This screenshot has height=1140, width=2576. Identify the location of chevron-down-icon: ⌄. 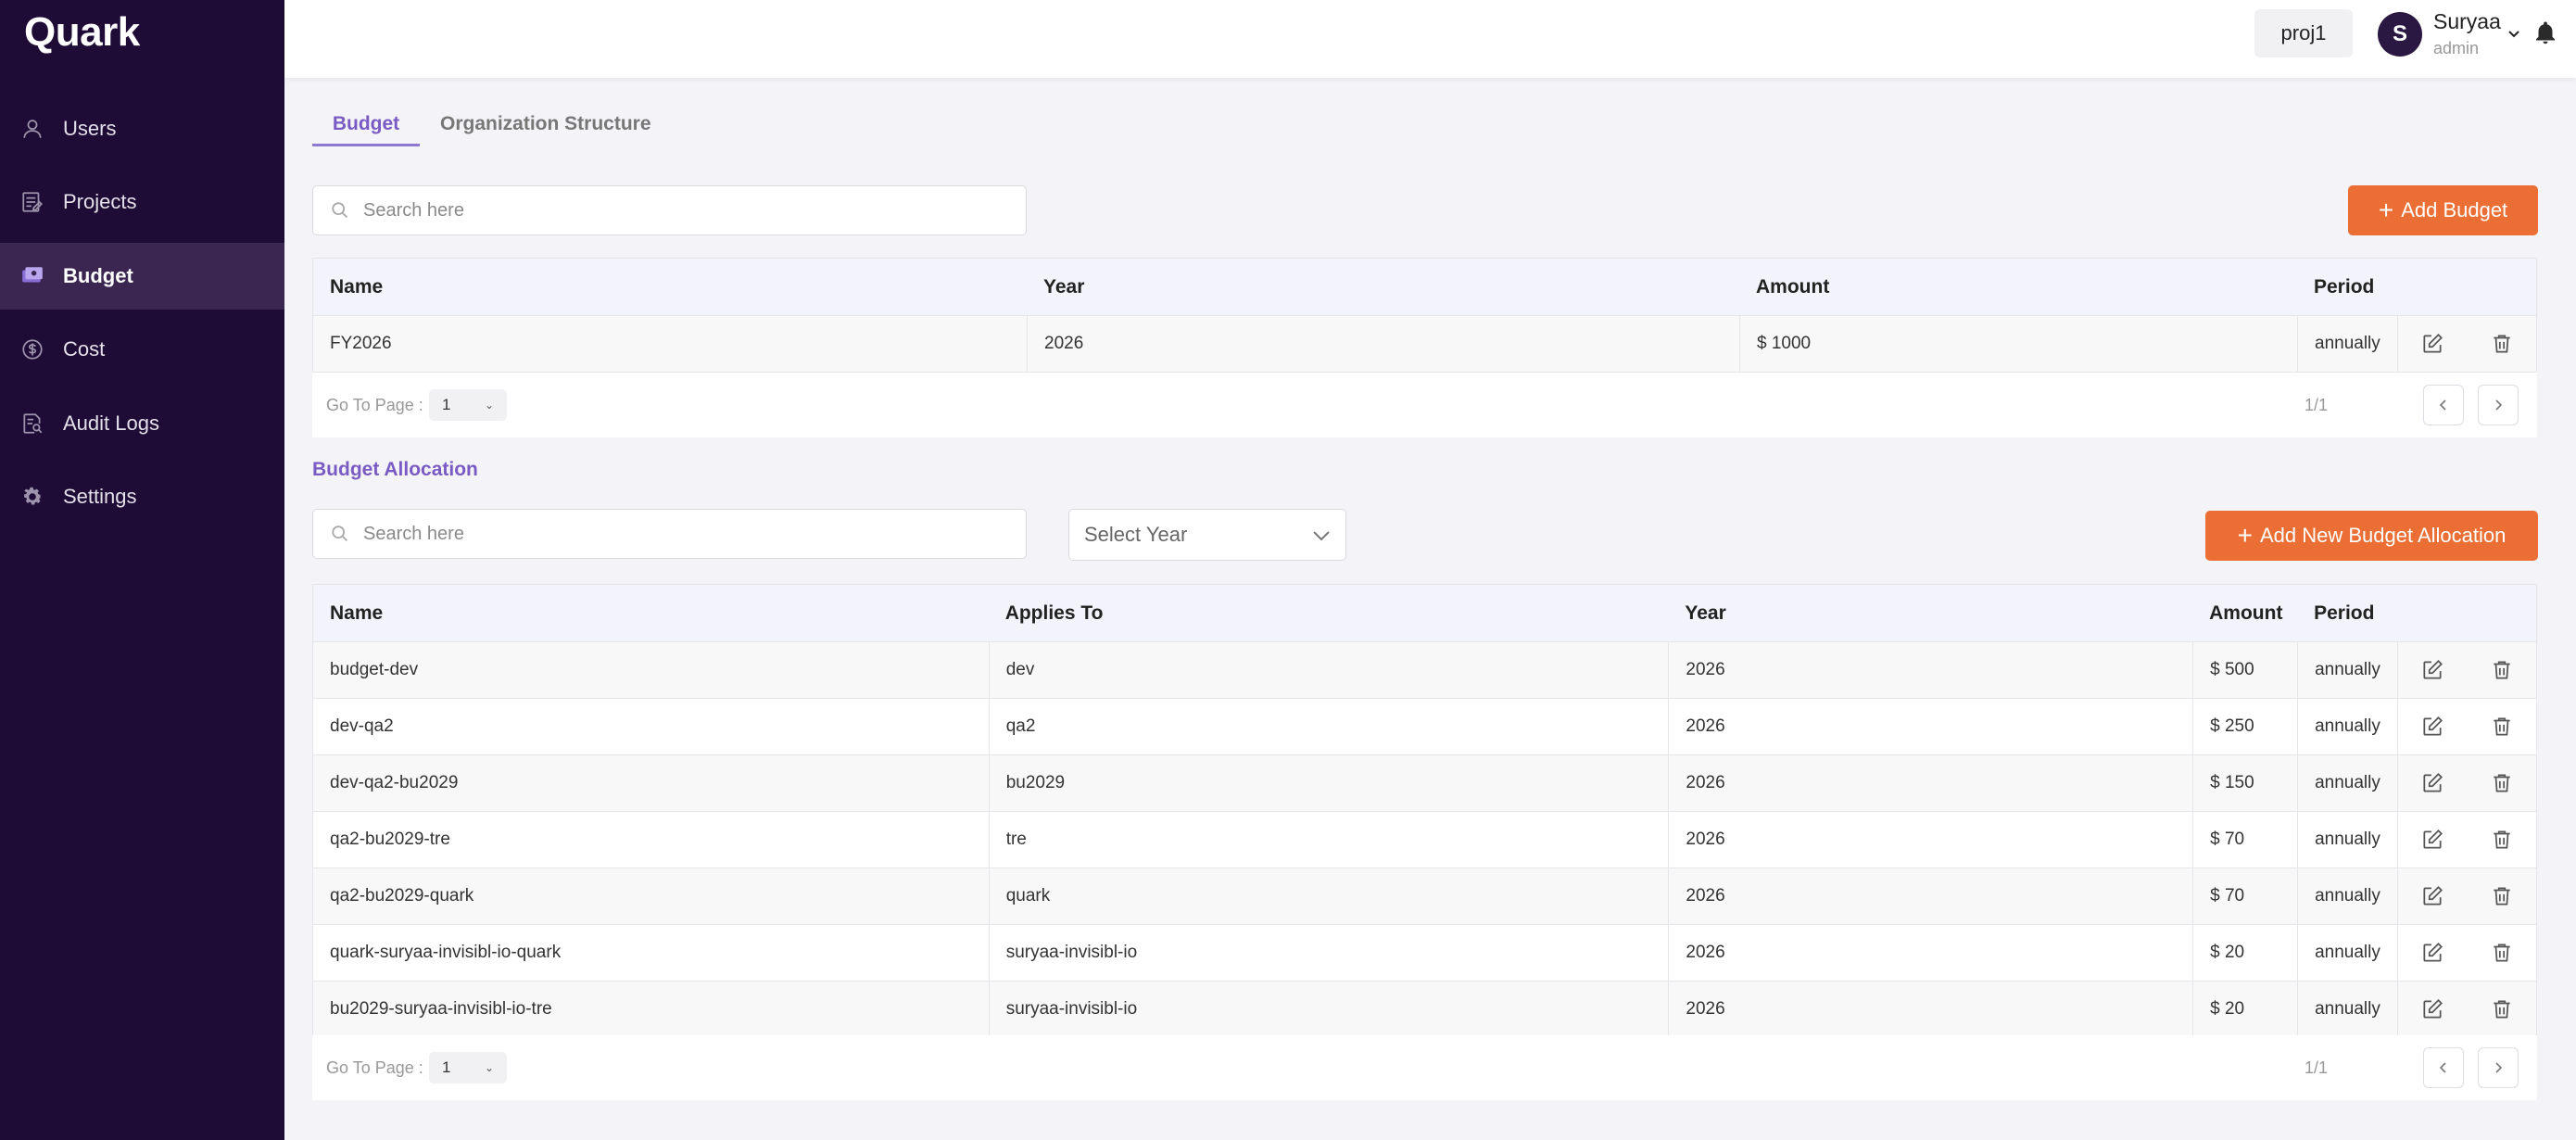
(489, 1068).